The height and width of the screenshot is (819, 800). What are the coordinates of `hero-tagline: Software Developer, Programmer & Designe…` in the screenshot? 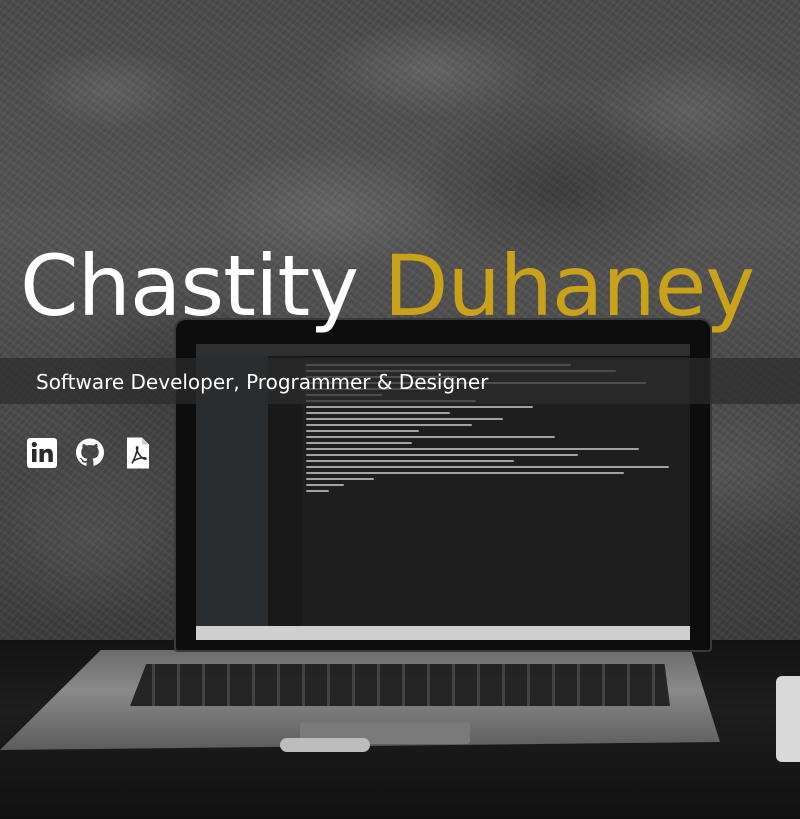 It's located at (262, 382).